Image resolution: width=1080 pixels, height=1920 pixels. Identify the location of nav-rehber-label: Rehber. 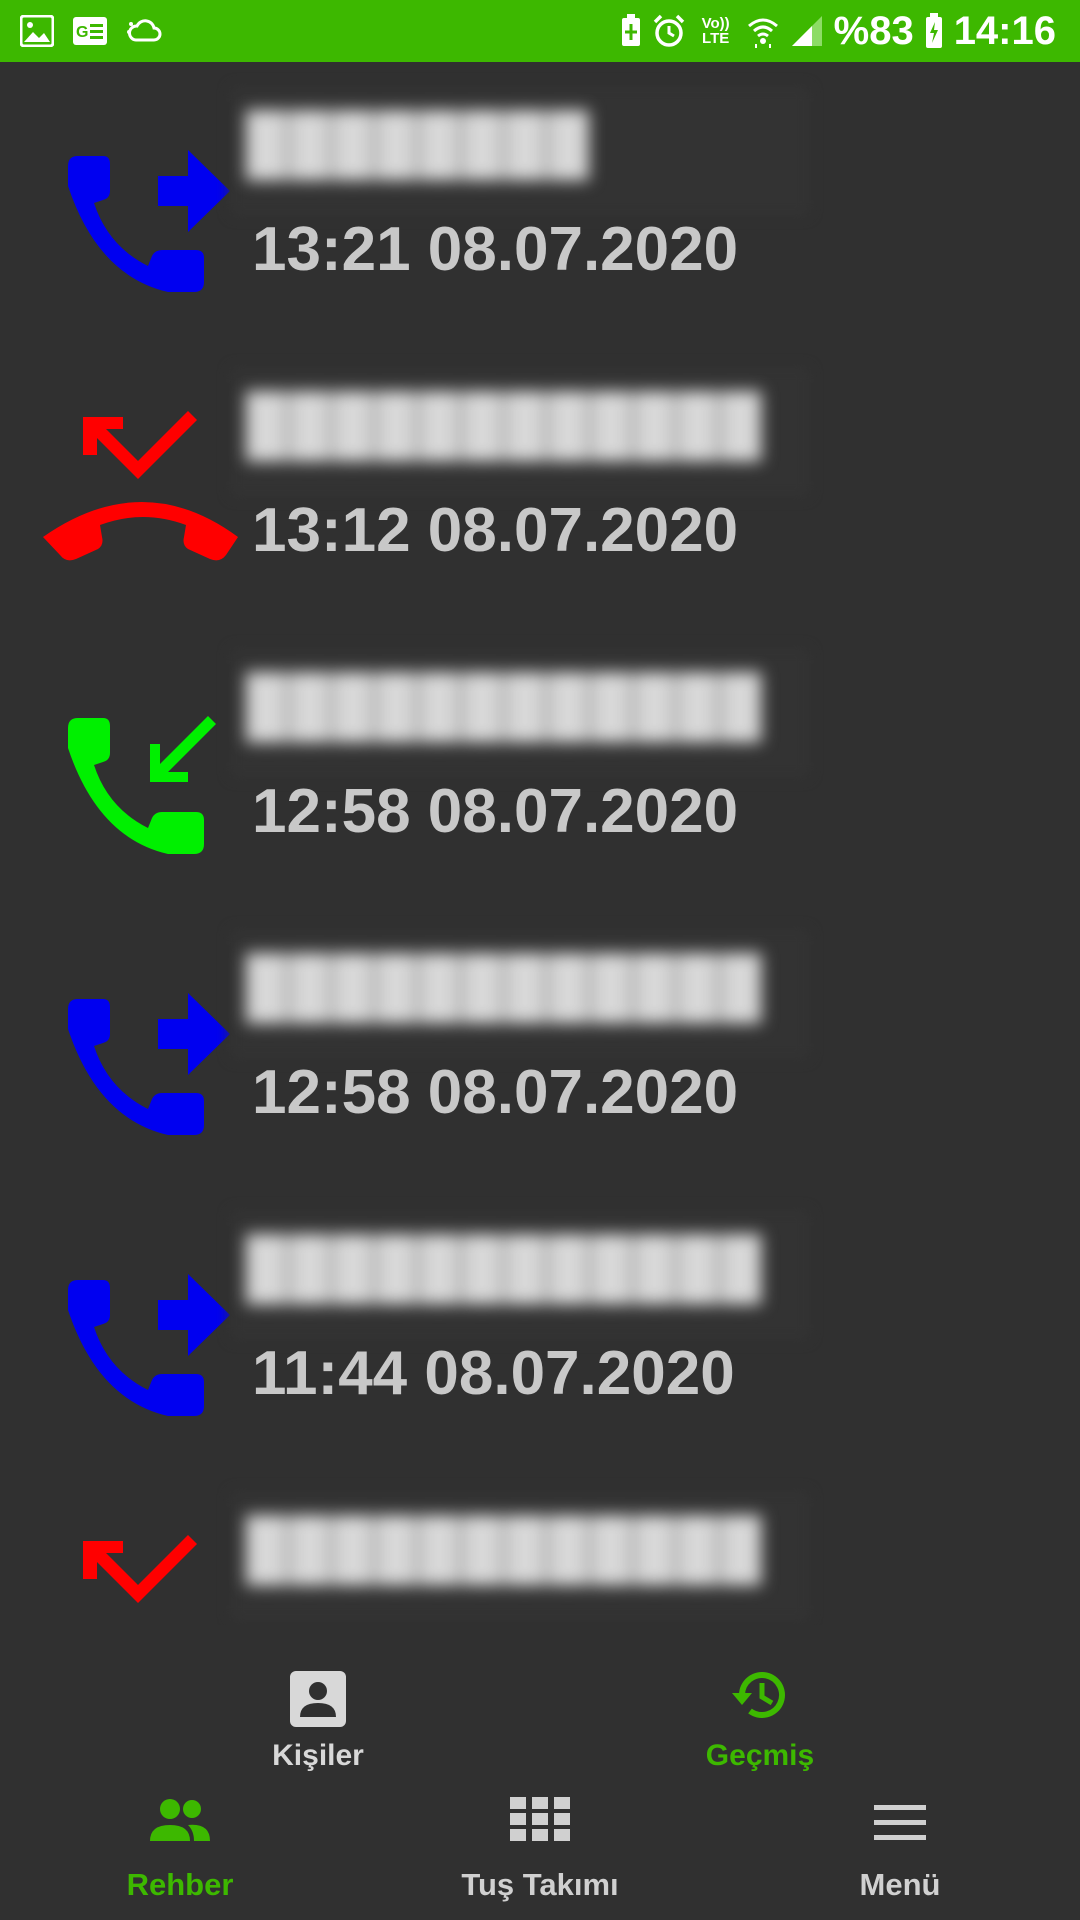
(180, 1884).